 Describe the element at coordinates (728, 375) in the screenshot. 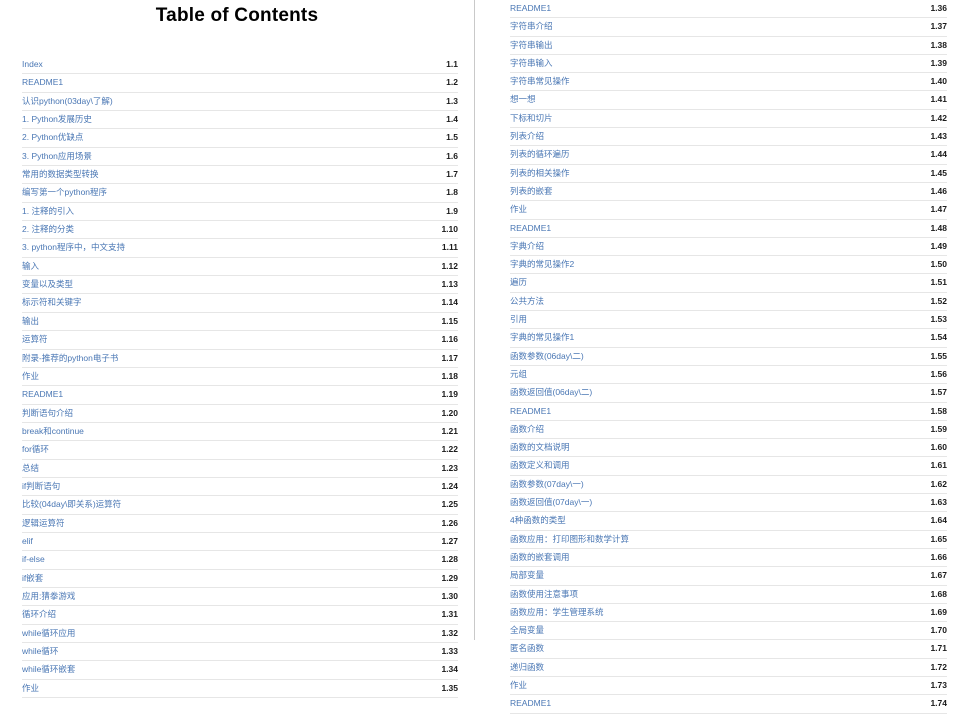

I see `toc-entry: 元组 1.56` at that location.